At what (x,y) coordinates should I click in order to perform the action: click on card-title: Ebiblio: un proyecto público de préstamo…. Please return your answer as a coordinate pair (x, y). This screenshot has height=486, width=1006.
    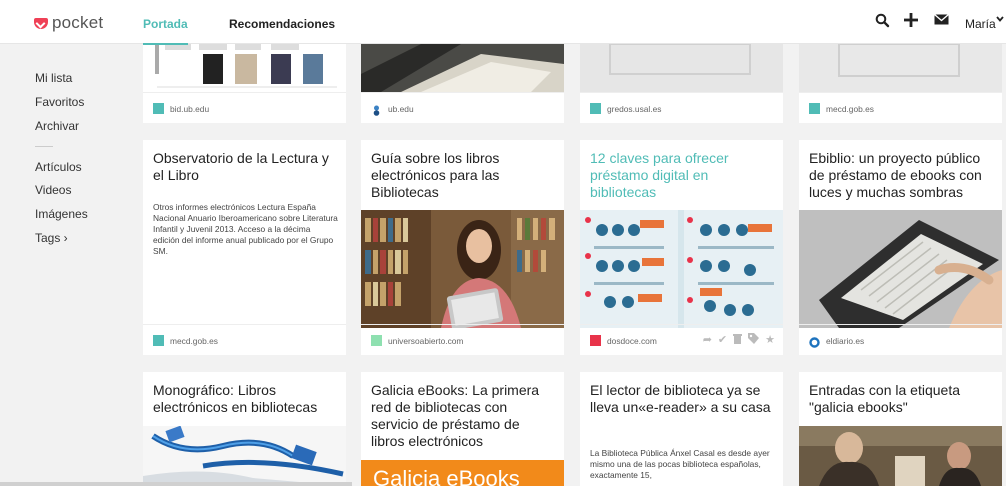
    Looking at the image, I should click on (901, 175).